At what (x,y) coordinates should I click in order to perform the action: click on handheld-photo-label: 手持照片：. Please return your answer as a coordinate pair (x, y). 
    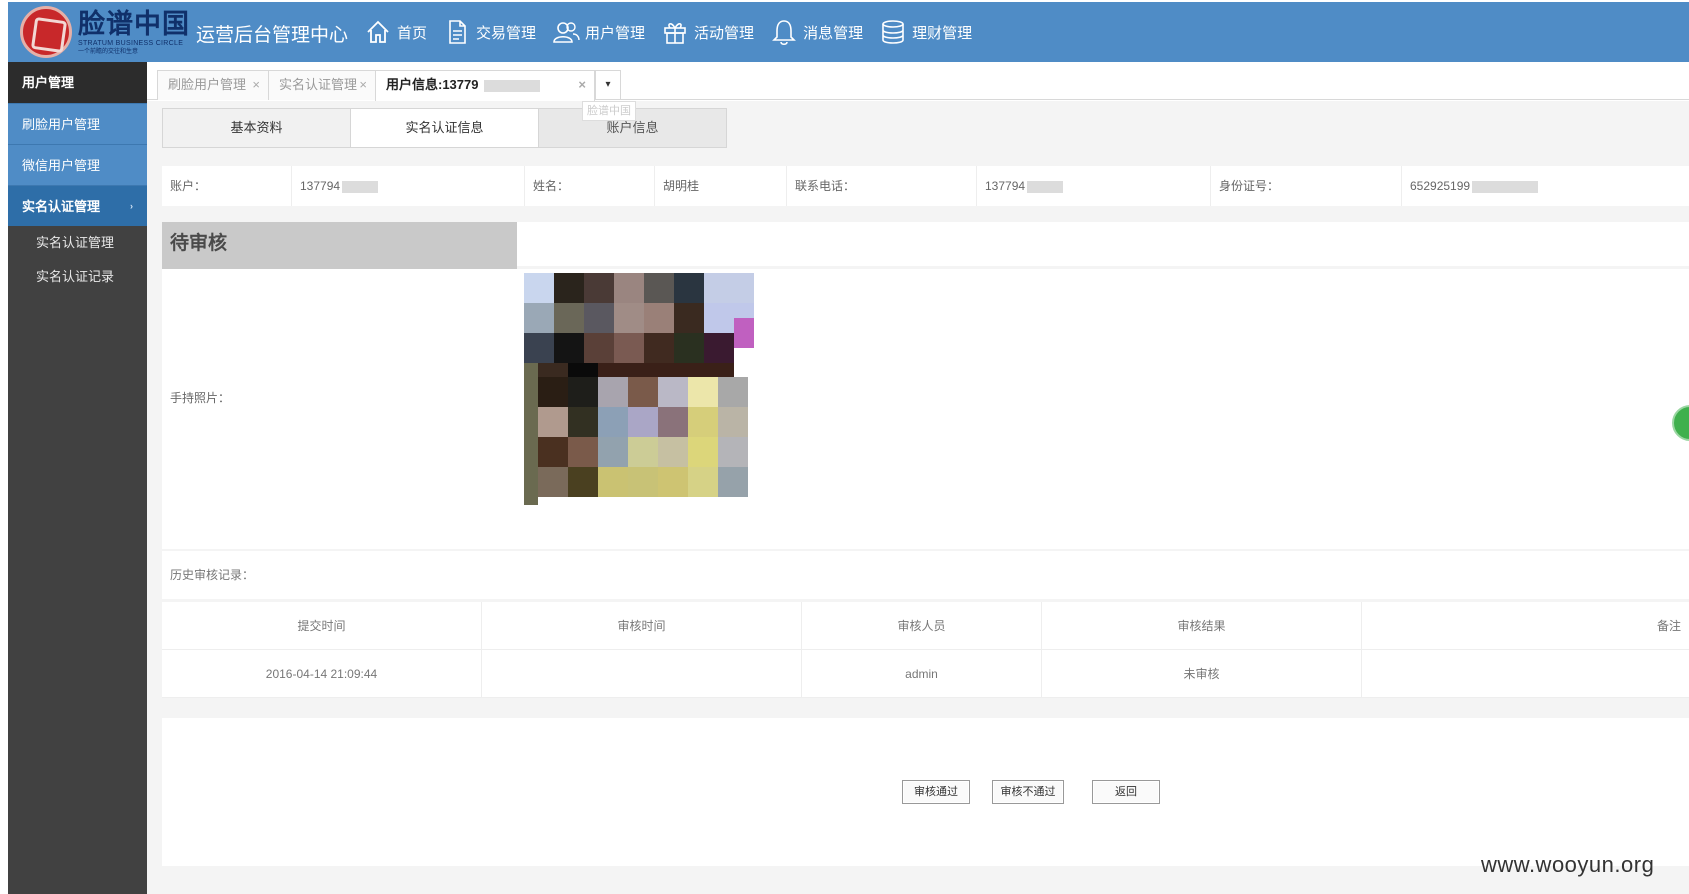
    Looking at the image, I should click on (200, 398).